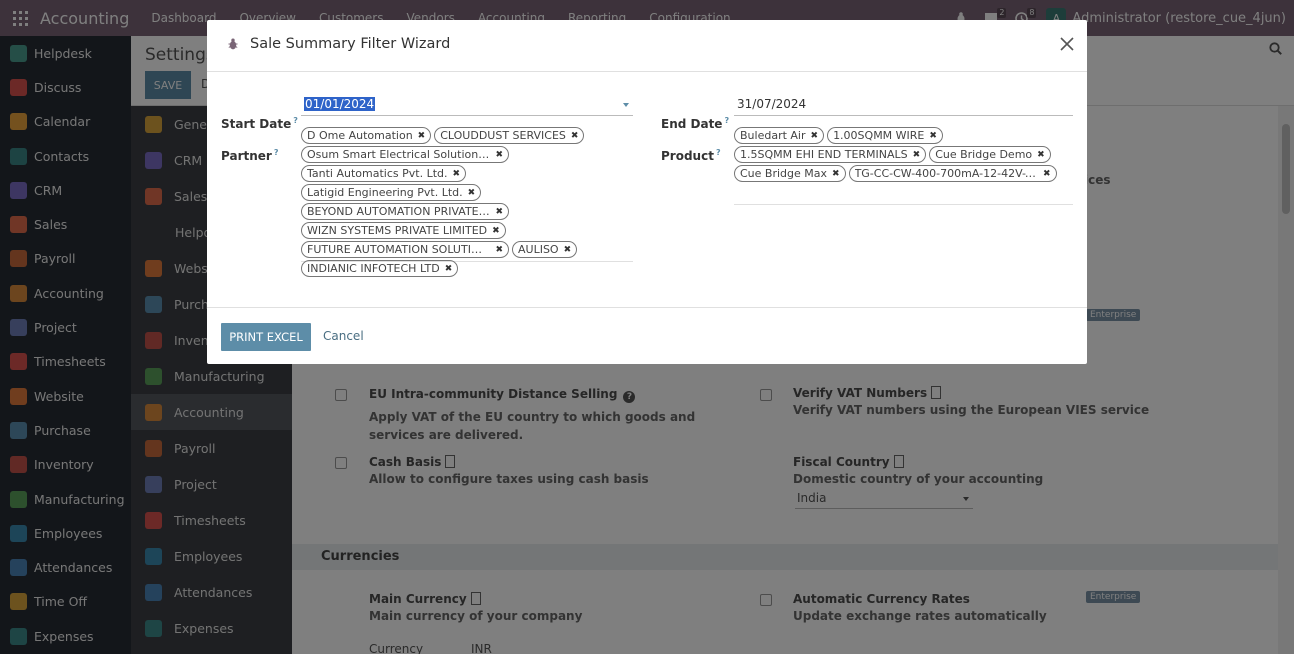 This screenshot has height=654, width=1294. Describe the element at coordinates (772, 104) in the screenshot. I see `end-date-value: 31/07/2024` at that location.